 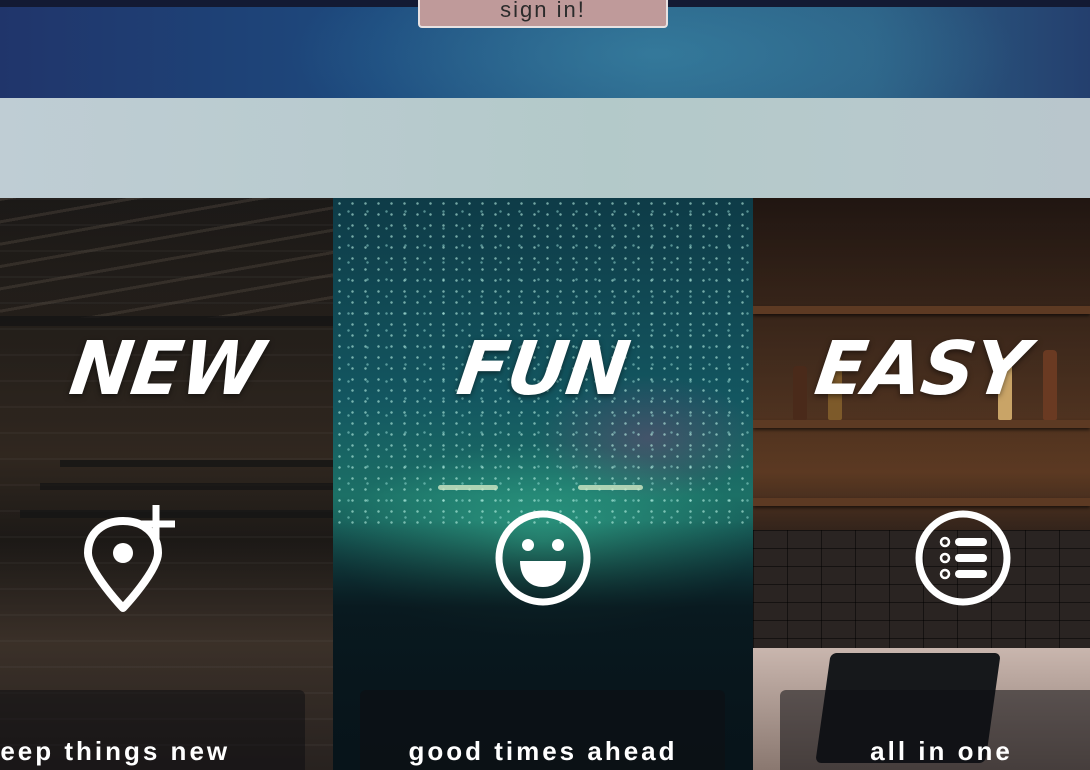 I want to click on gym-background, so click(x=166, y=258).